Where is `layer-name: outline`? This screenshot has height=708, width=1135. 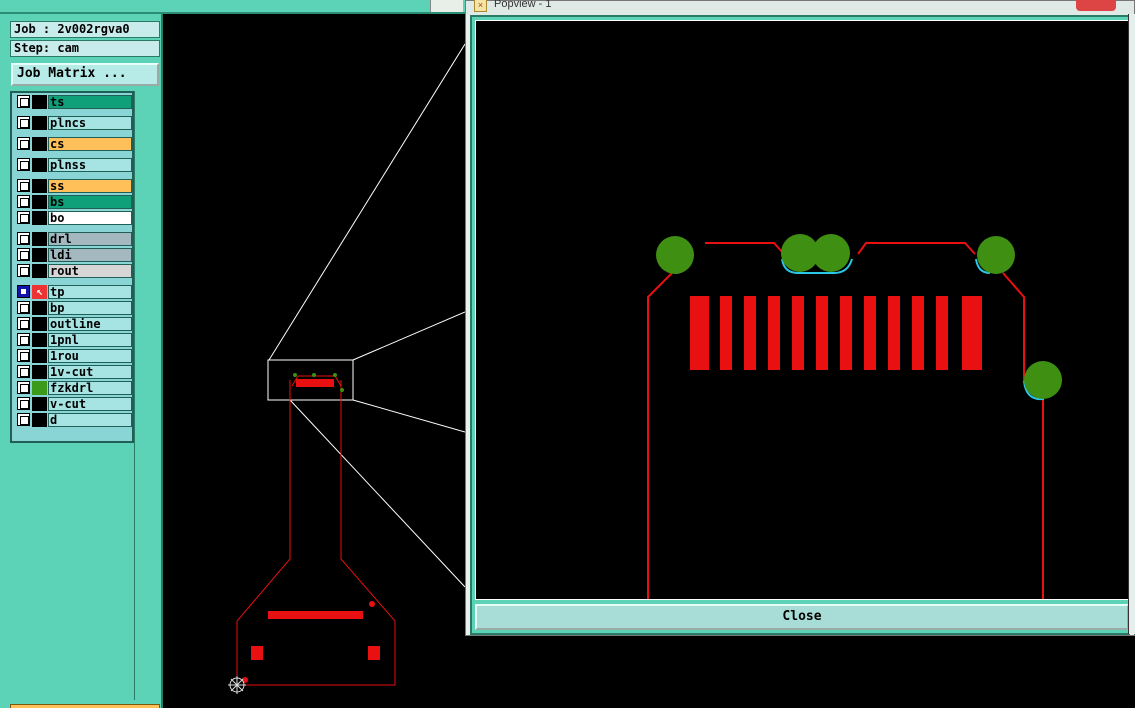 layer-name: outline is located at coordinates (90, 324).